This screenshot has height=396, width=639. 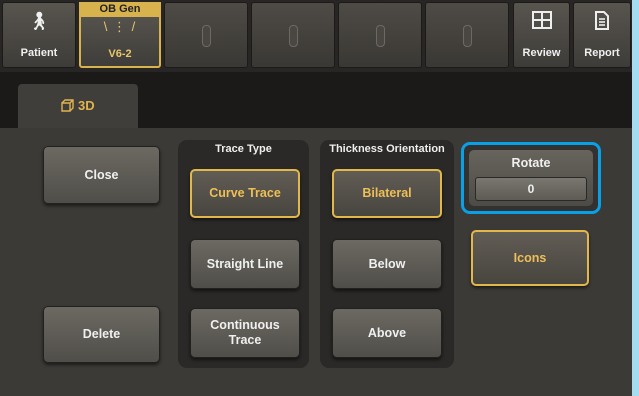 I want to click on thickness-orientation-title: Thickness Orientation, so click(x=387, y=149).